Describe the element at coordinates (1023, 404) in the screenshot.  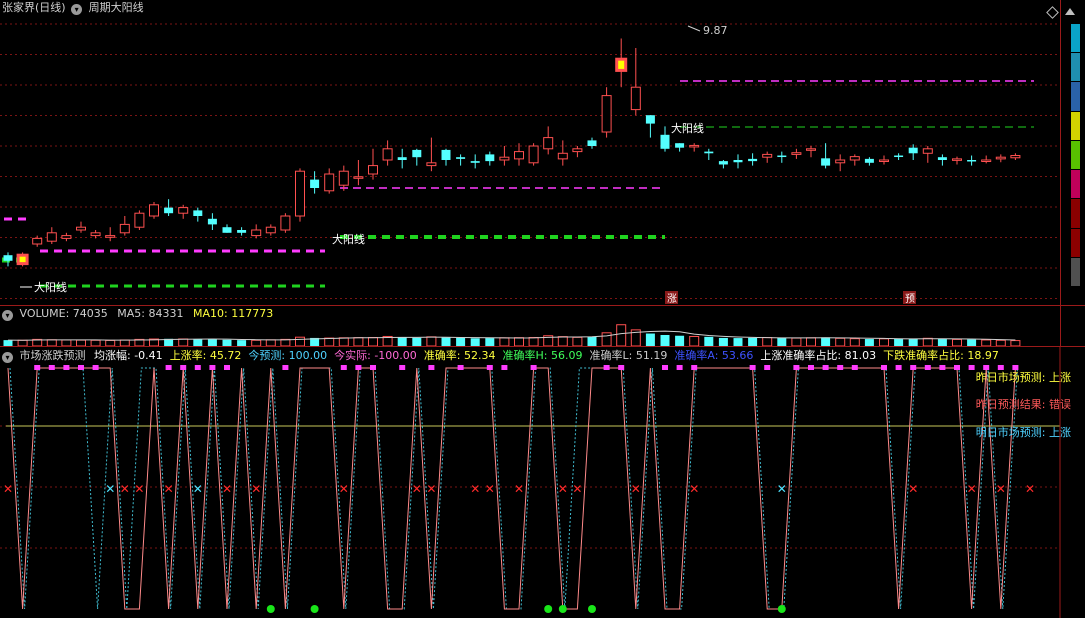
I see `yesterday-result: 昨日预测结果: 错误` at that location.